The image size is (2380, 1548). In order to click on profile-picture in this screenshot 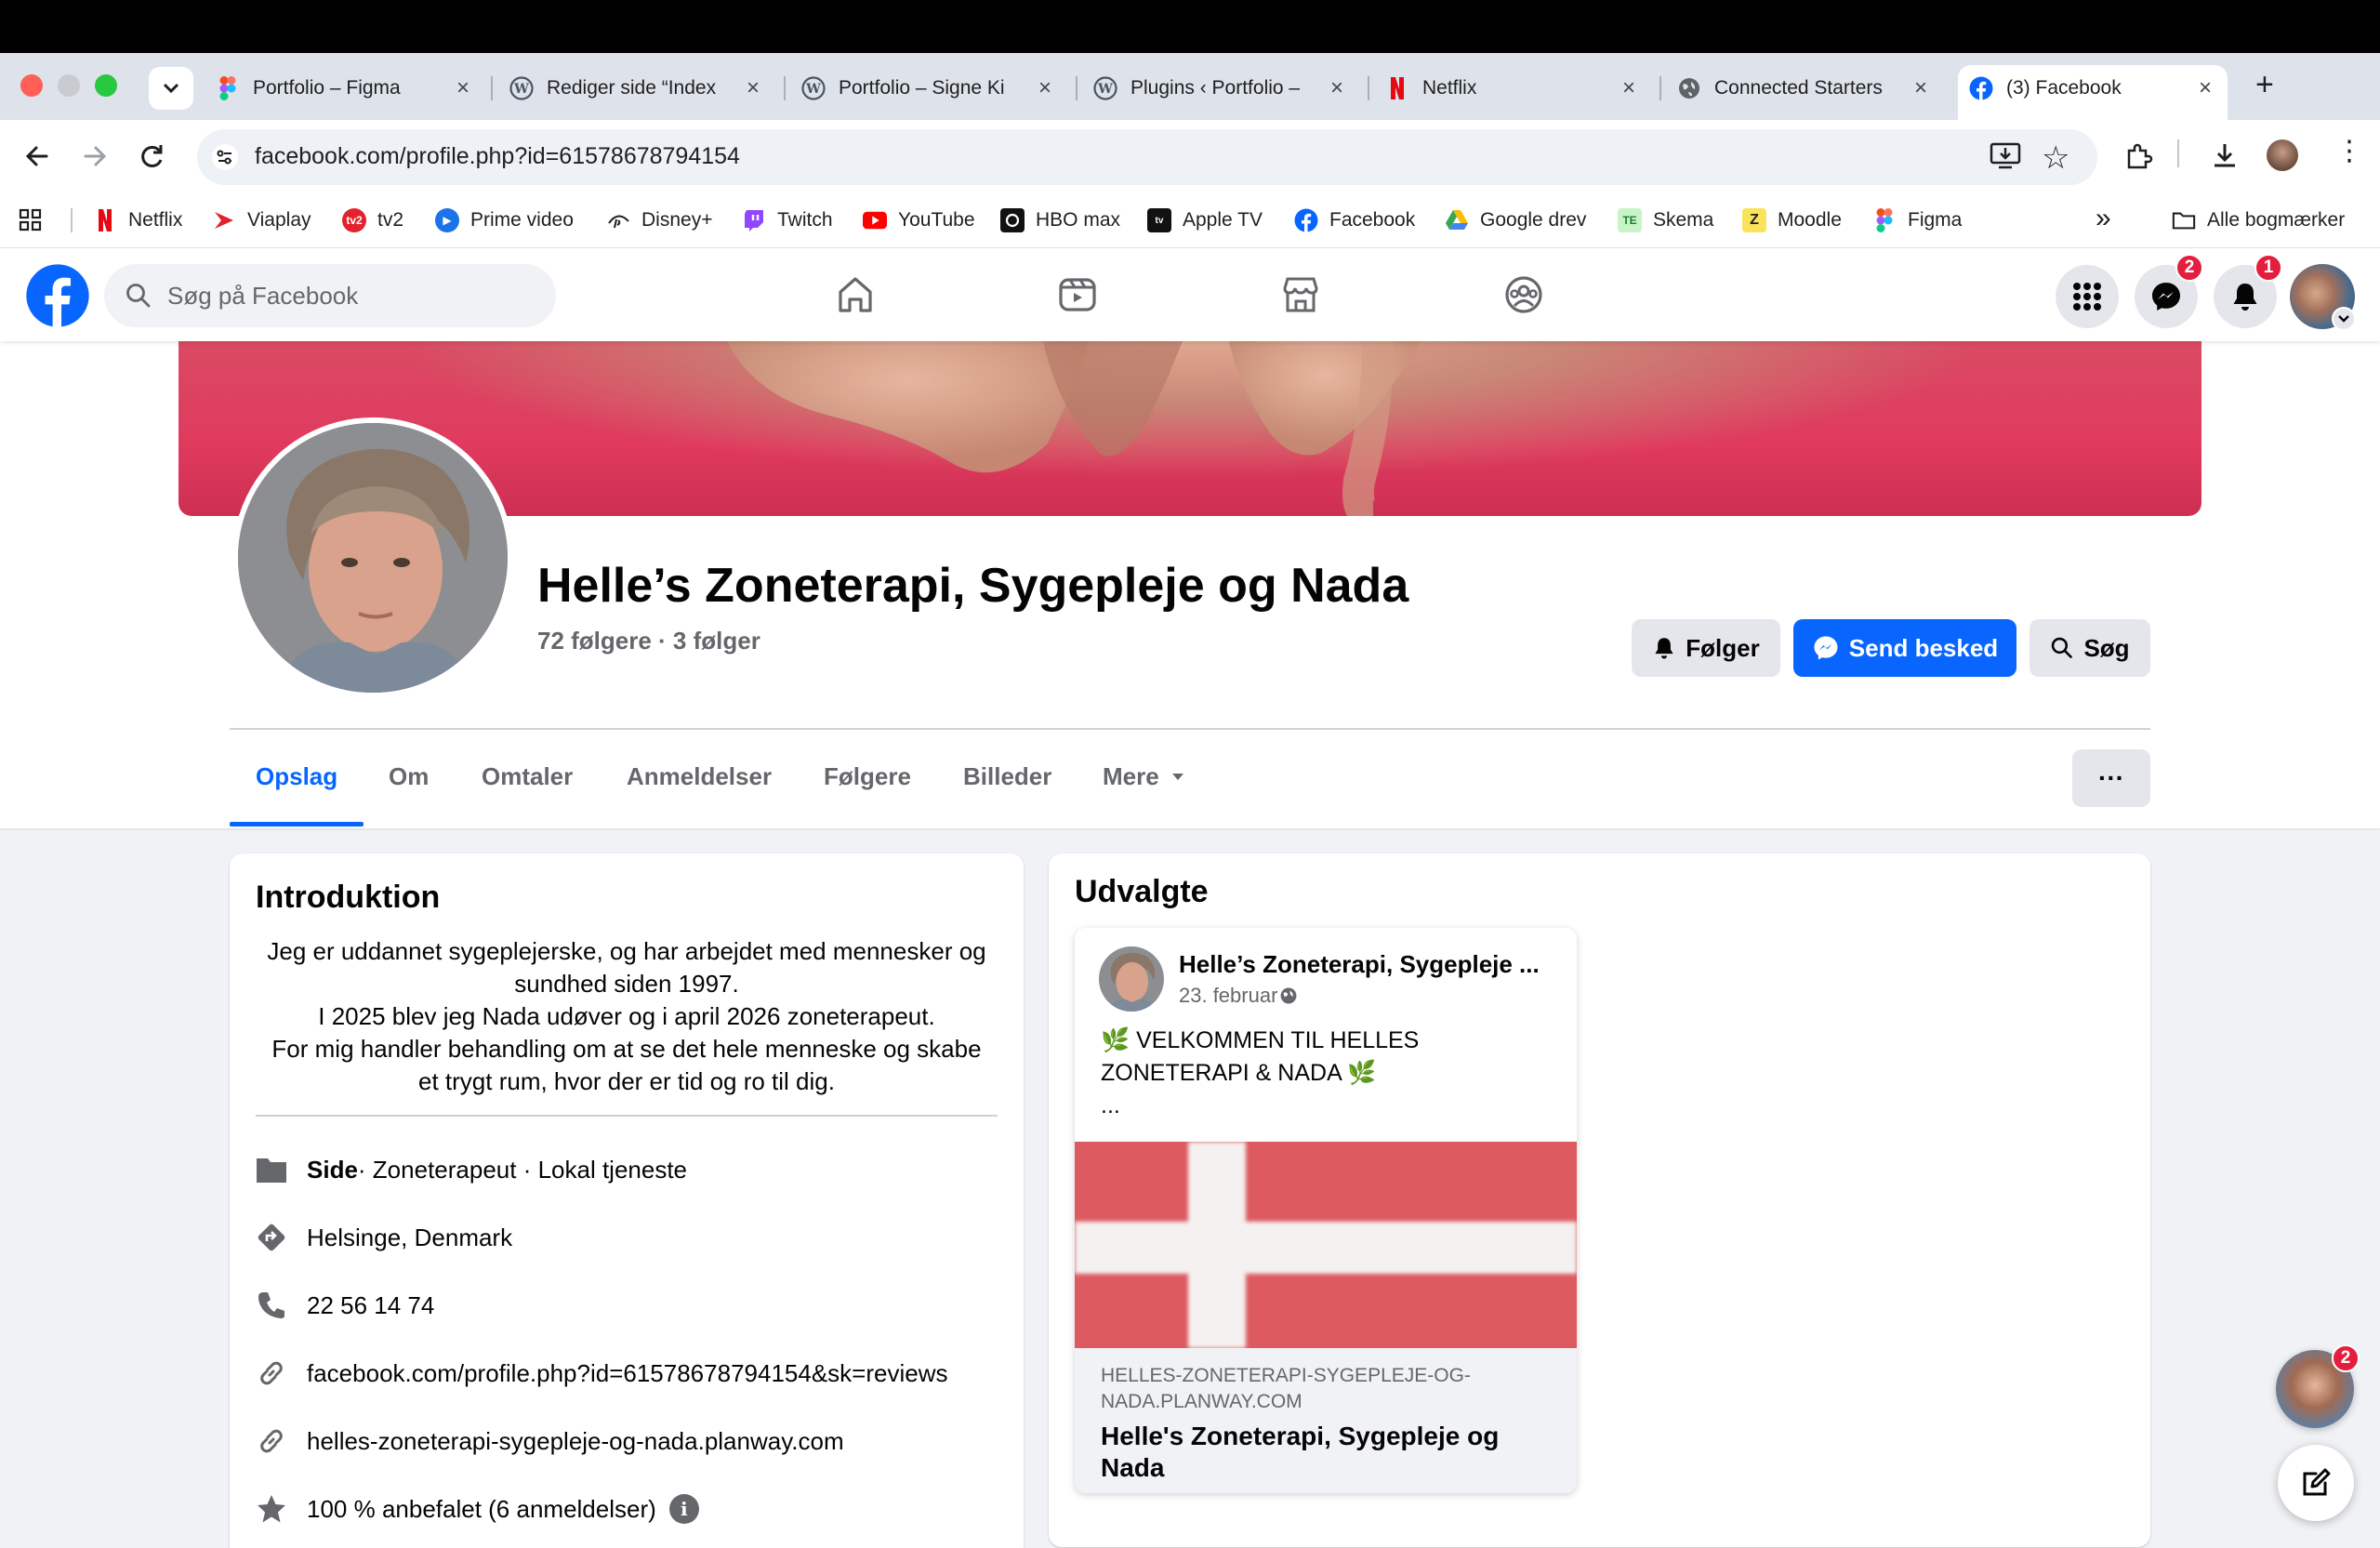, I will do `click(372, 557)`.